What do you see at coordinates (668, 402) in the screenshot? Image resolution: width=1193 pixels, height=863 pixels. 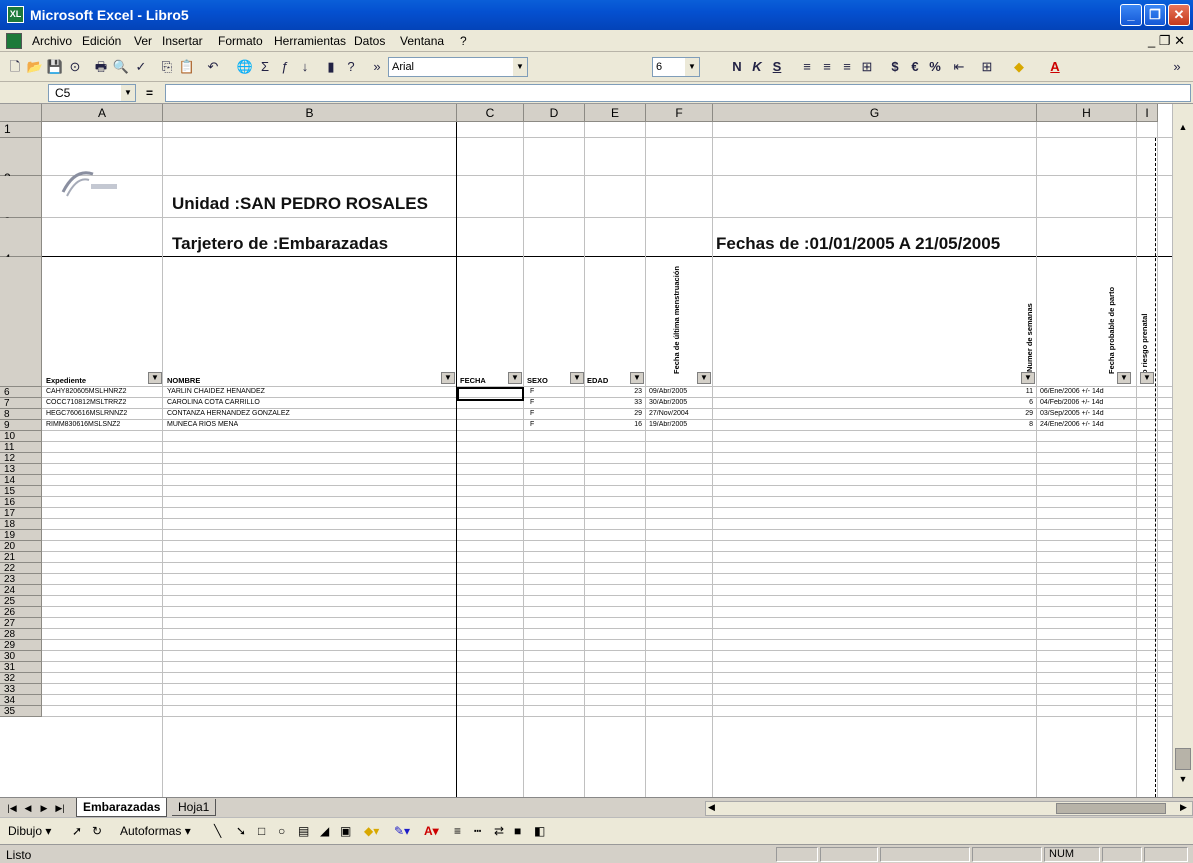 I see `cell-fum: 30/Abr/2005` at bounding box center [668, 402].